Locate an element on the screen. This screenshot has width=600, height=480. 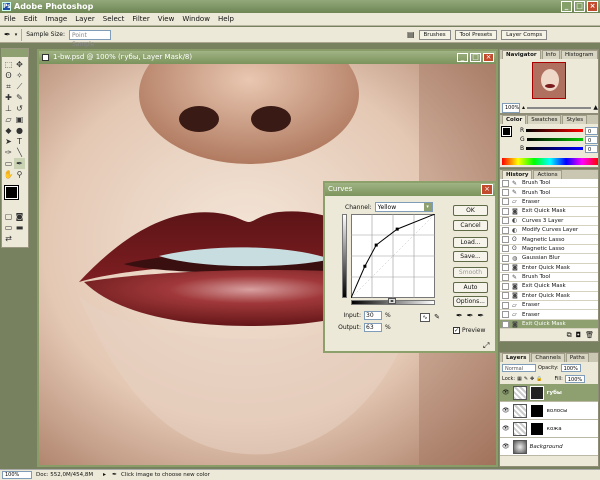
menu-filter: Filter is located at coordinates (140, 19).